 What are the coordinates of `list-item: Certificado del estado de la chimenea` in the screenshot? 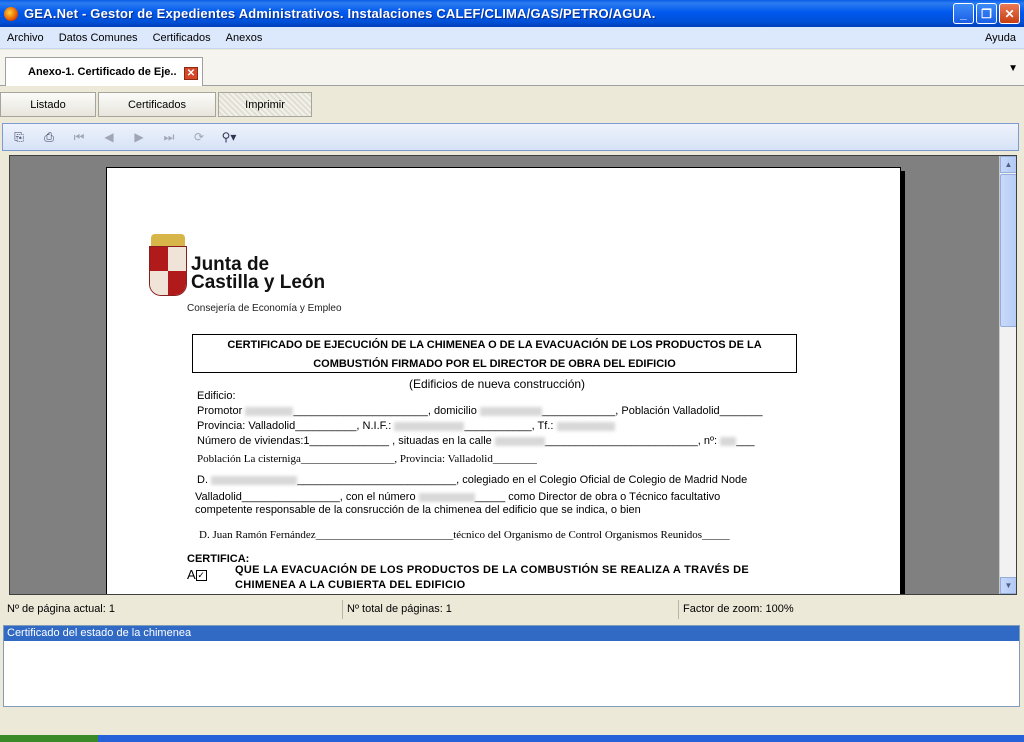 It's located at (511, 633).